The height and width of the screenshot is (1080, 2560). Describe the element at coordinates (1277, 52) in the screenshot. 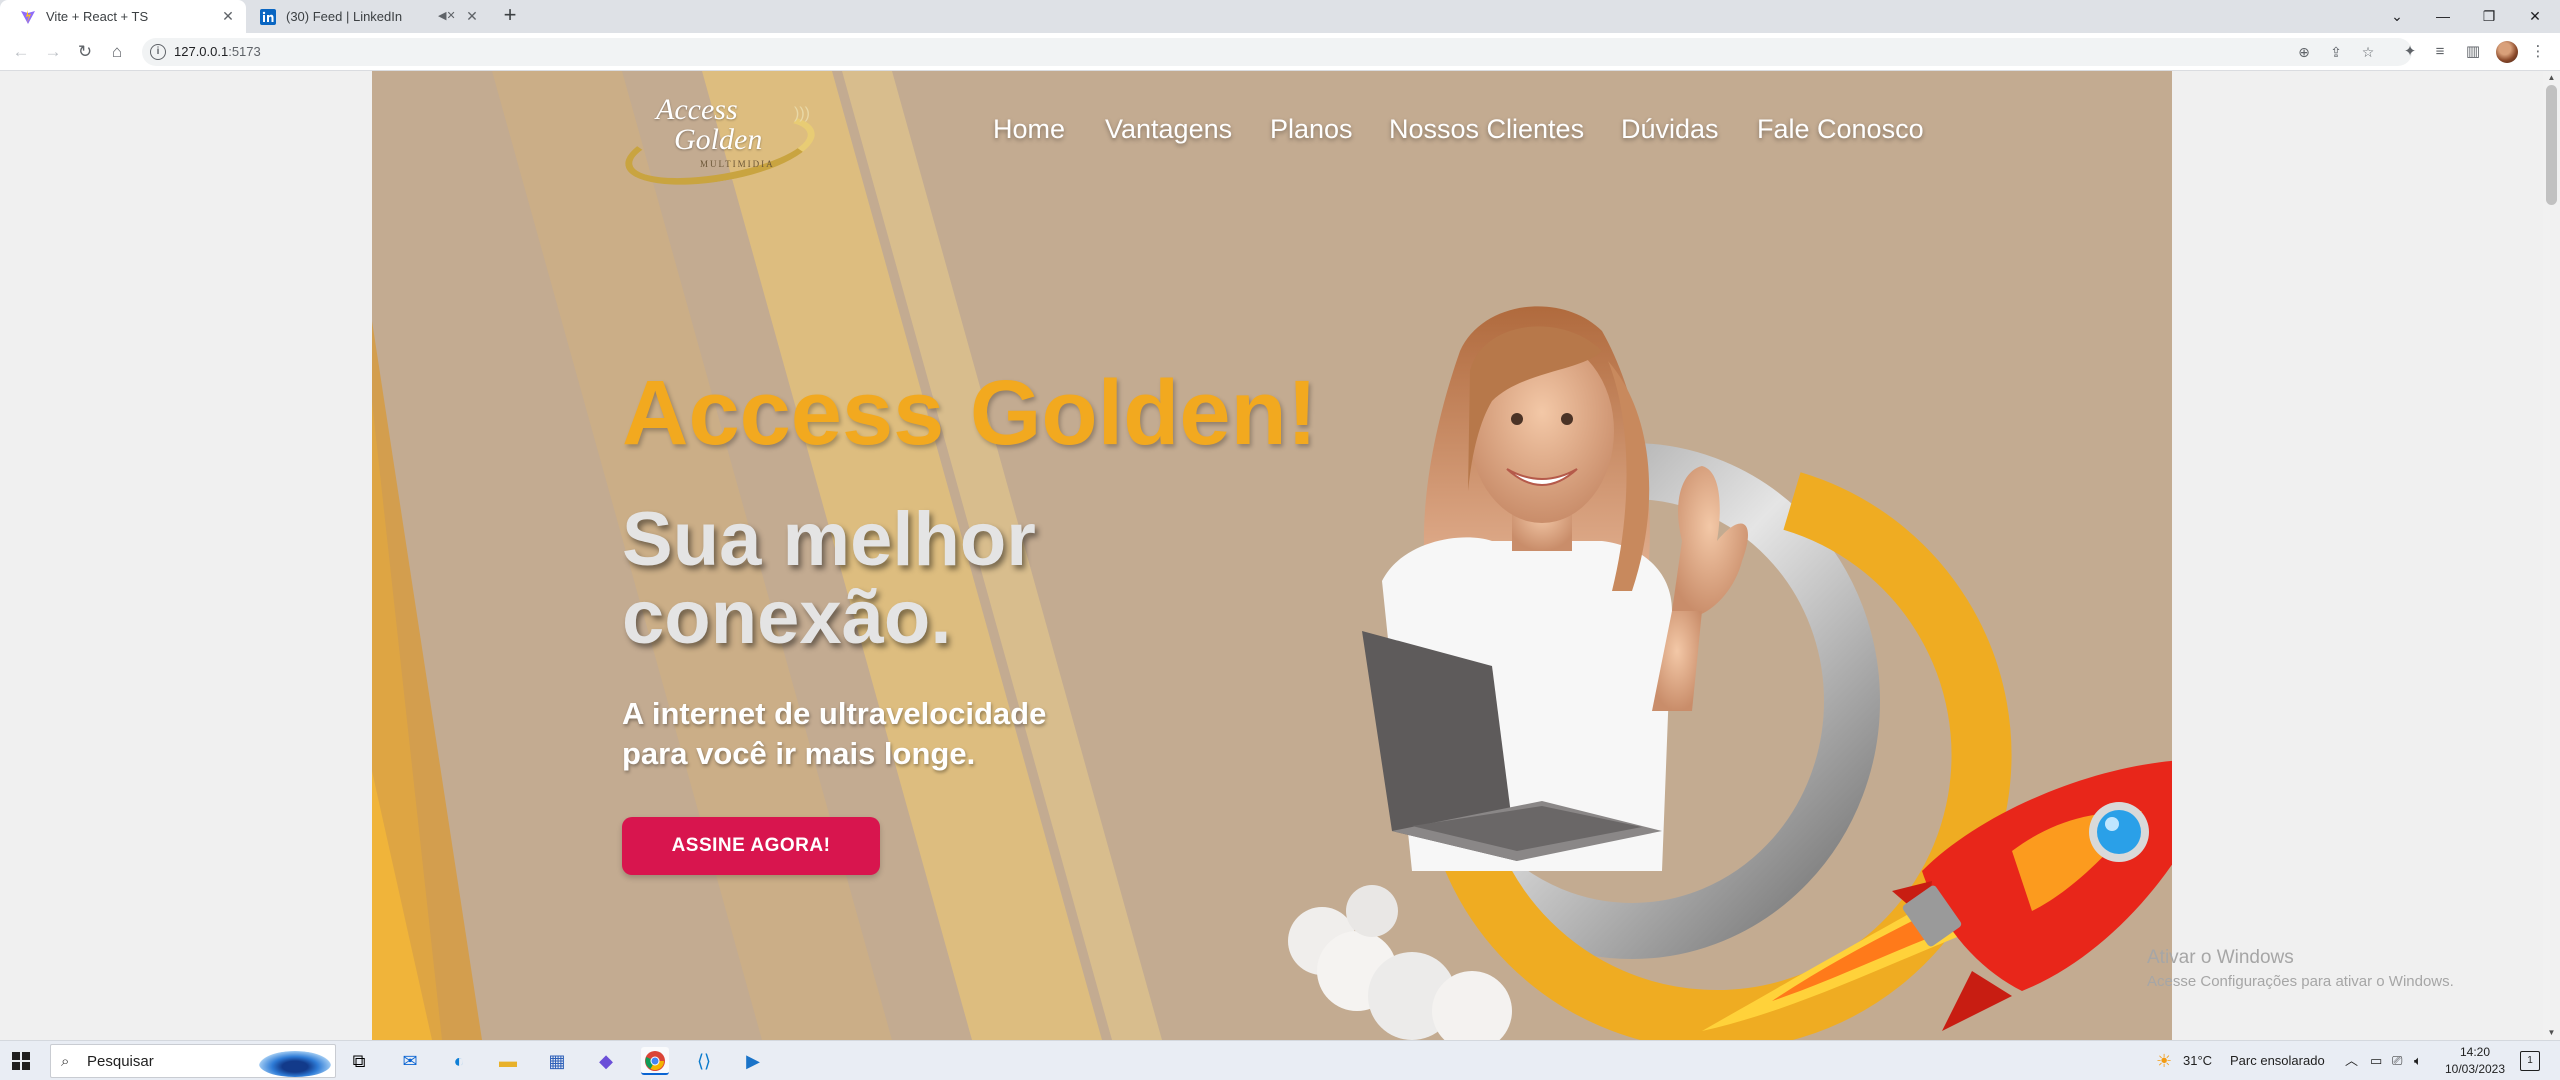

I see `address-bar: i 127.0.0.1:5173 ⊕ ⇪ ☆` at that location.